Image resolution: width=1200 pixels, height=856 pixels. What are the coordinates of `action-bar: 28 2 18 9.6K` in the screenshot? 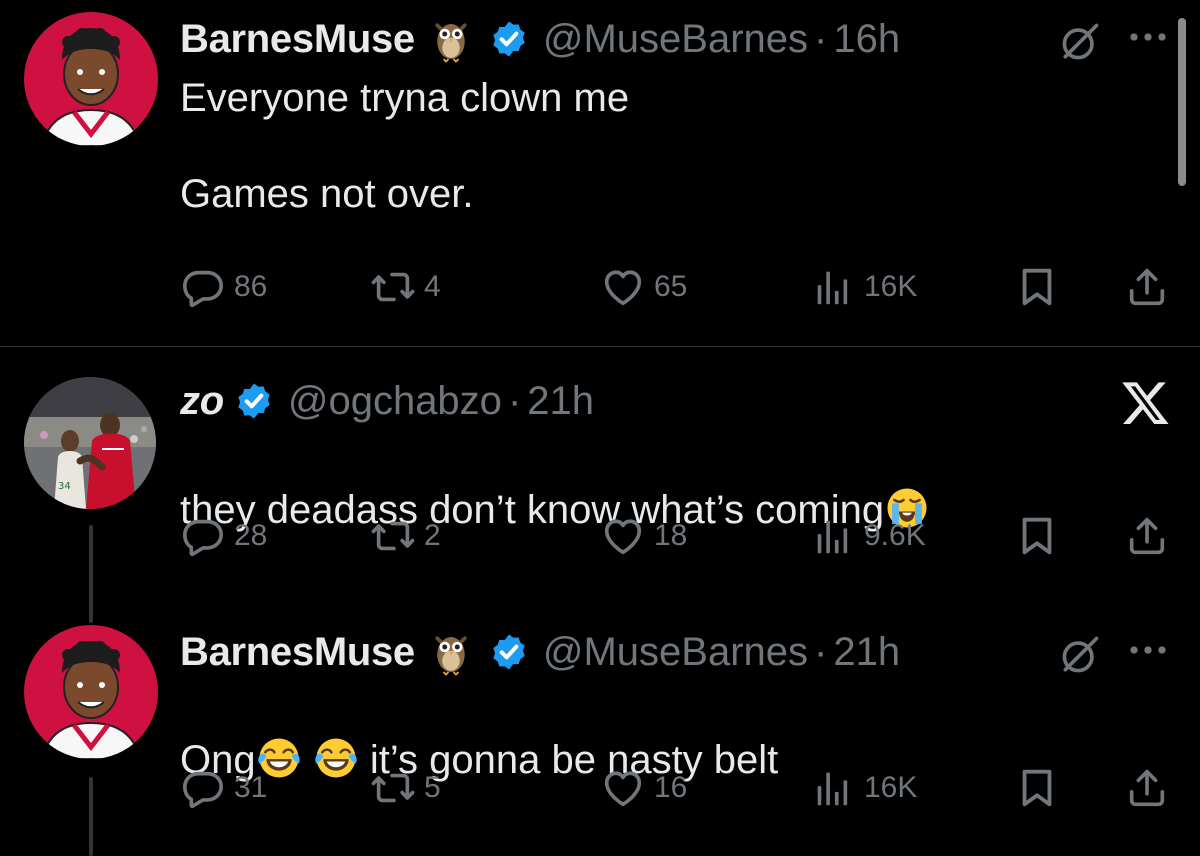 It's located at (675, 536).